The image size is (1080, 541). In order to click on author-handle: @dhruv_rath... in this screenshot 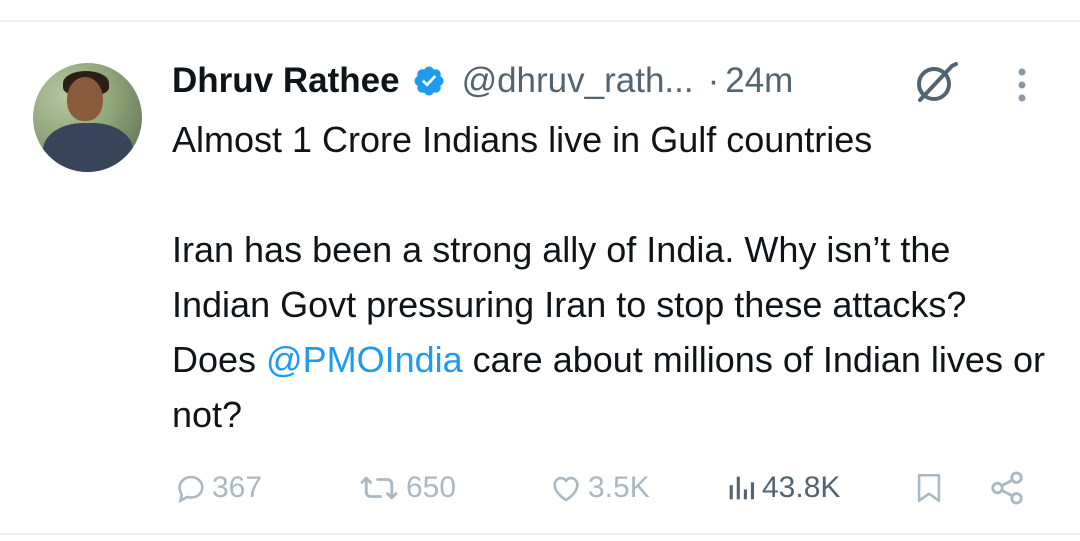, I will do `click(578, 81)`.